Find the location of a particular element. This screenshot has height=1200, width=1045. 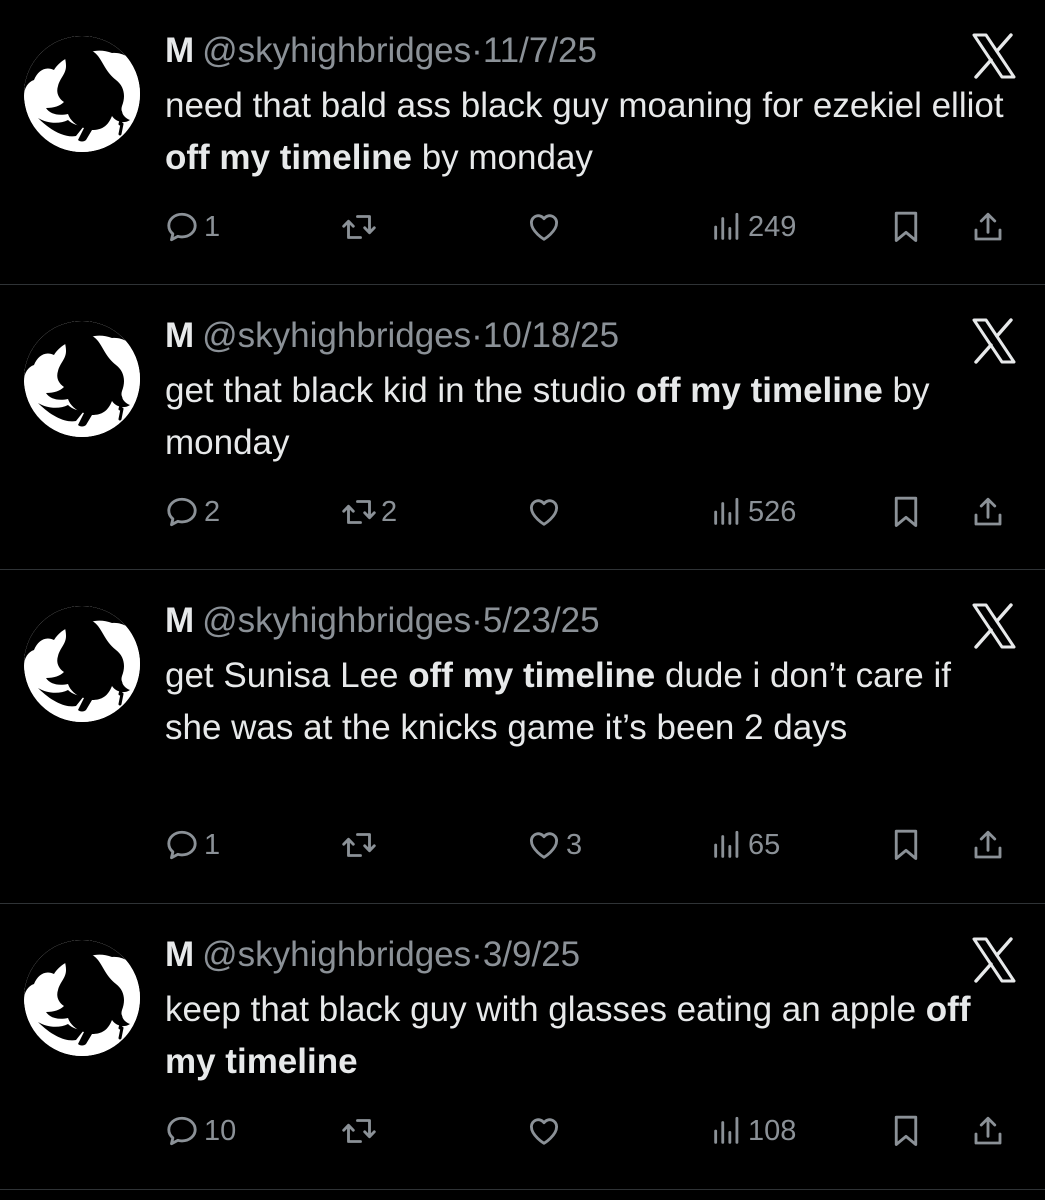

replie-count: 2 is located at coordinates (212, 511).